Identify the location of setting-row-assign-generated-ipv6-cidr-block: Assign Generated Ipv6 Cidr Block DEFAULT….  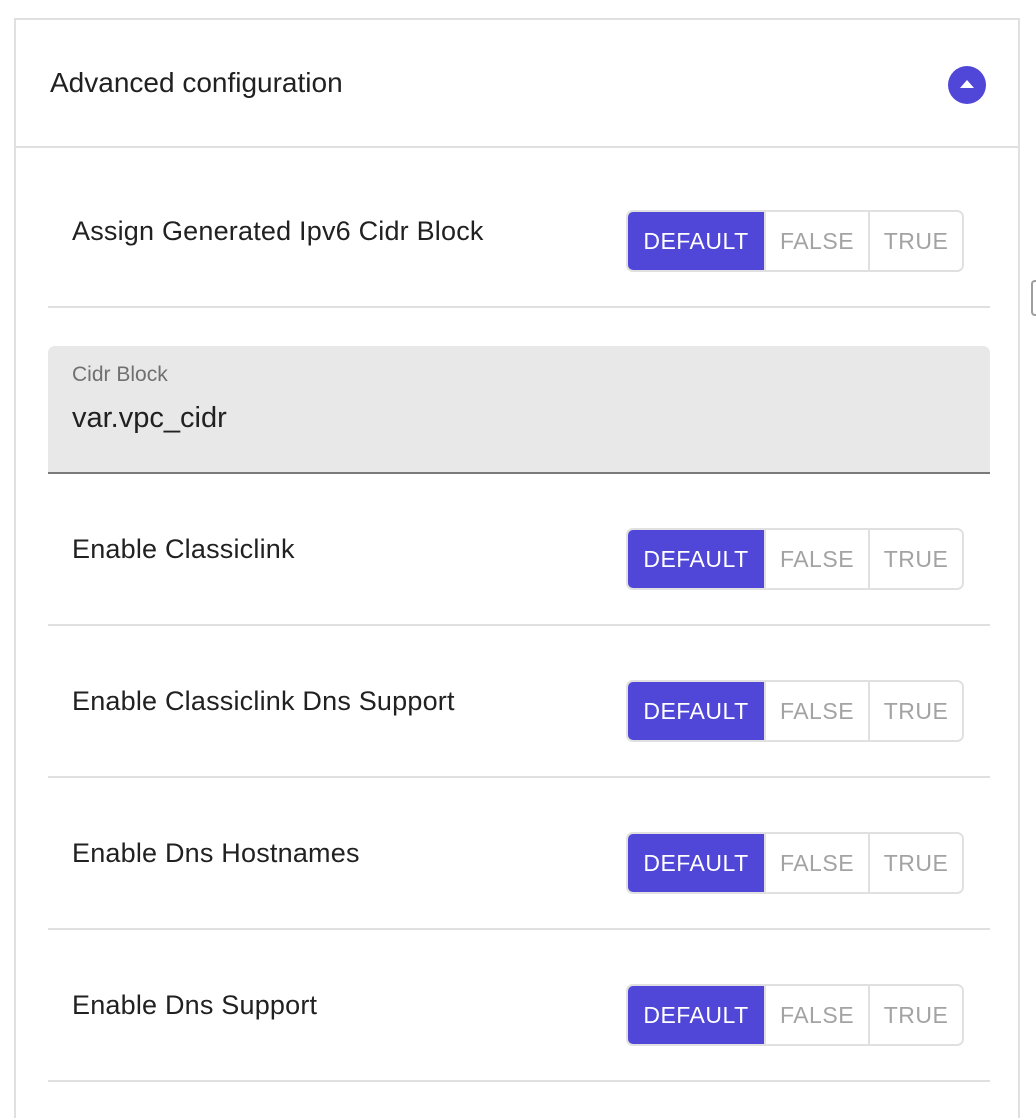
(519, 232).